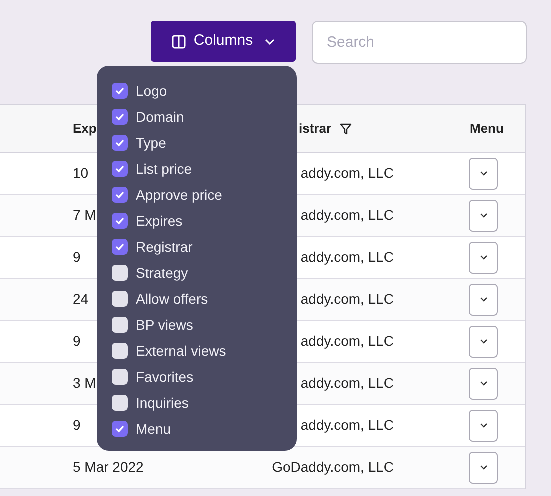  What do you see at coordinates (204, 91) in the screenshot?
I see `column-option: Logo` at bounding box center [204, 91].